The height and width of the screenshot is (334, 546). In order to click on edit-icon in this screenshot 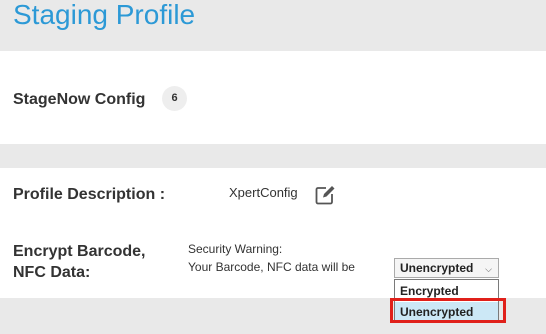, I will do `click(325, 195)`.